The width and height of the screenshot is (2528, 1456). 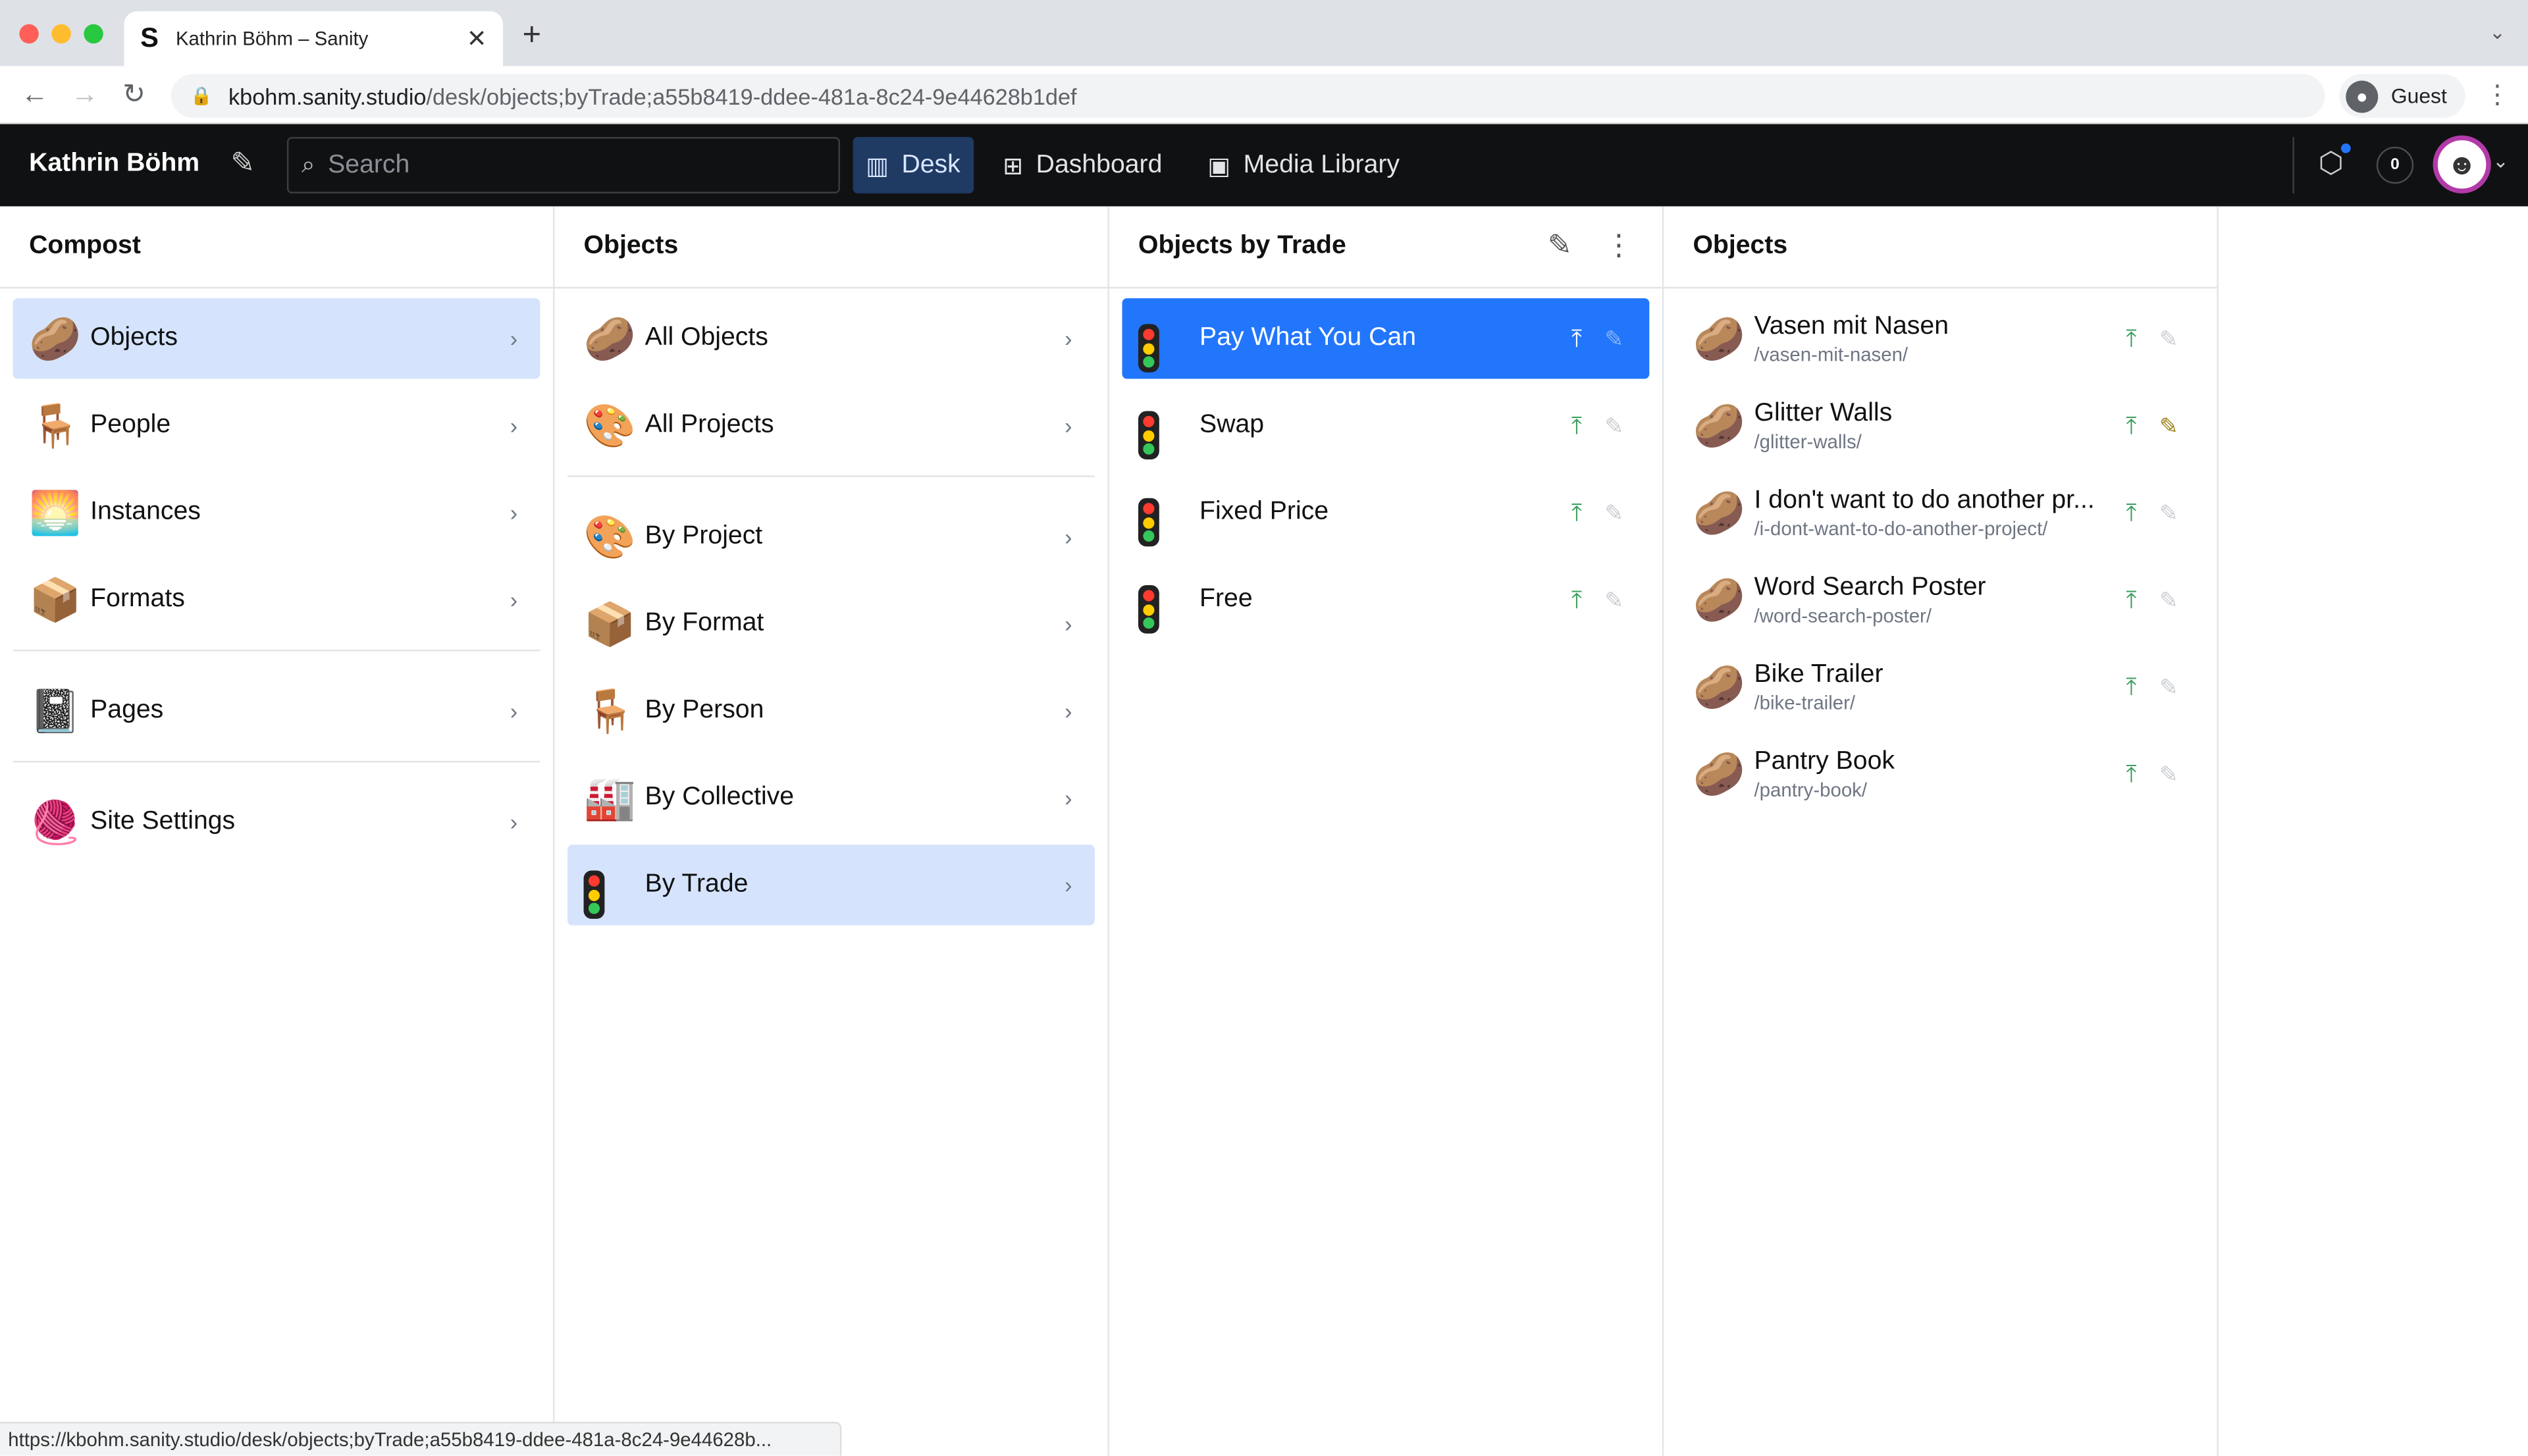 I want to click on item-label: By Trade, so click(x=697, y=884).